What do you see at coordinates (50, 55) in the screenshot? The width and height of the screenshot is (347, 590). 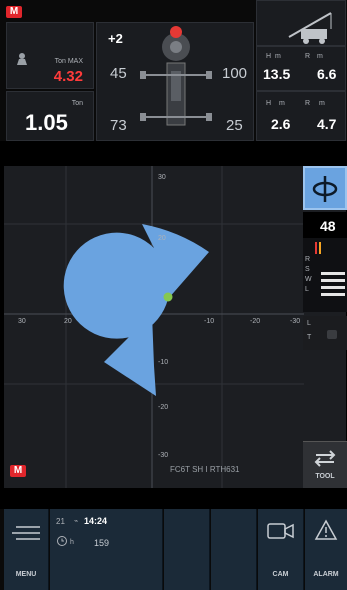 I see `load-cell: Ton MAX 4.32` at bounding box center [50, 55].